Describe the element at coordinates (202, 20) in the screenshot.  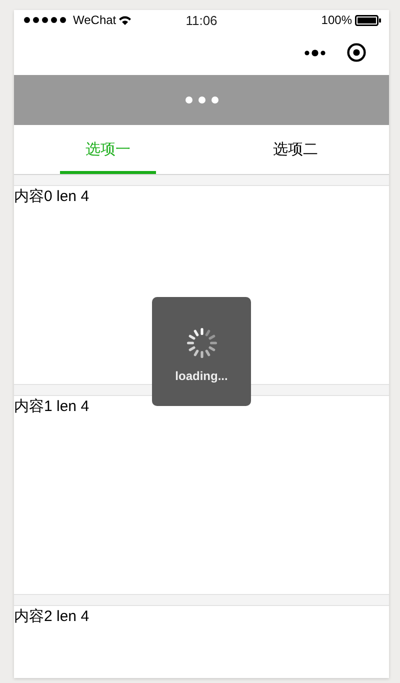
I see `status-time: 11:06` at that location.